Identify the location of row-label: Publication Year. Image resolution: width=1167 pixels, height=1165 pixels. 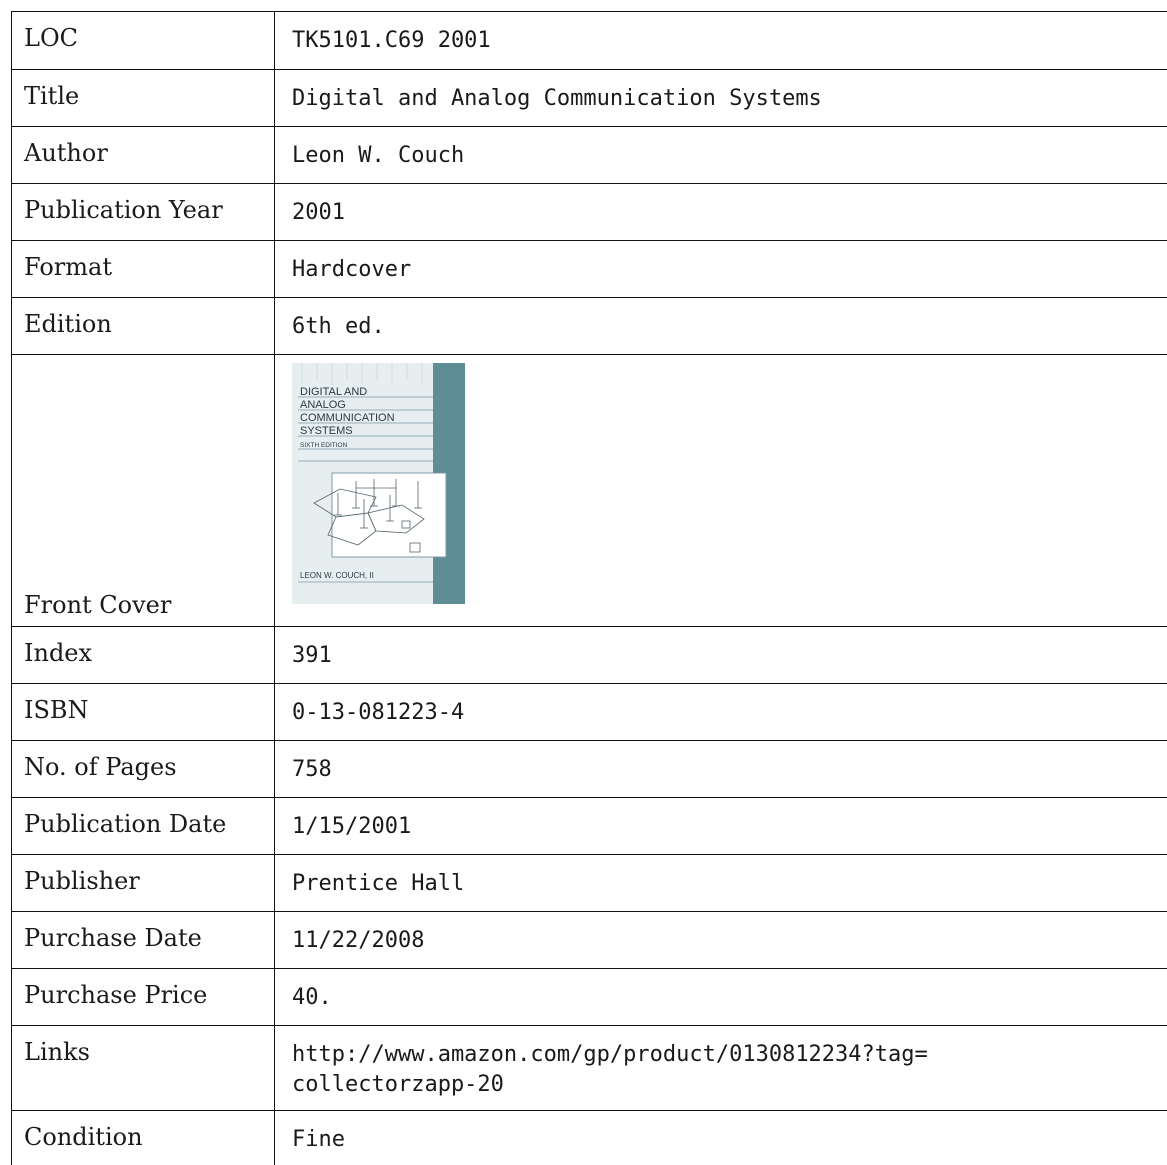
(143, 212).